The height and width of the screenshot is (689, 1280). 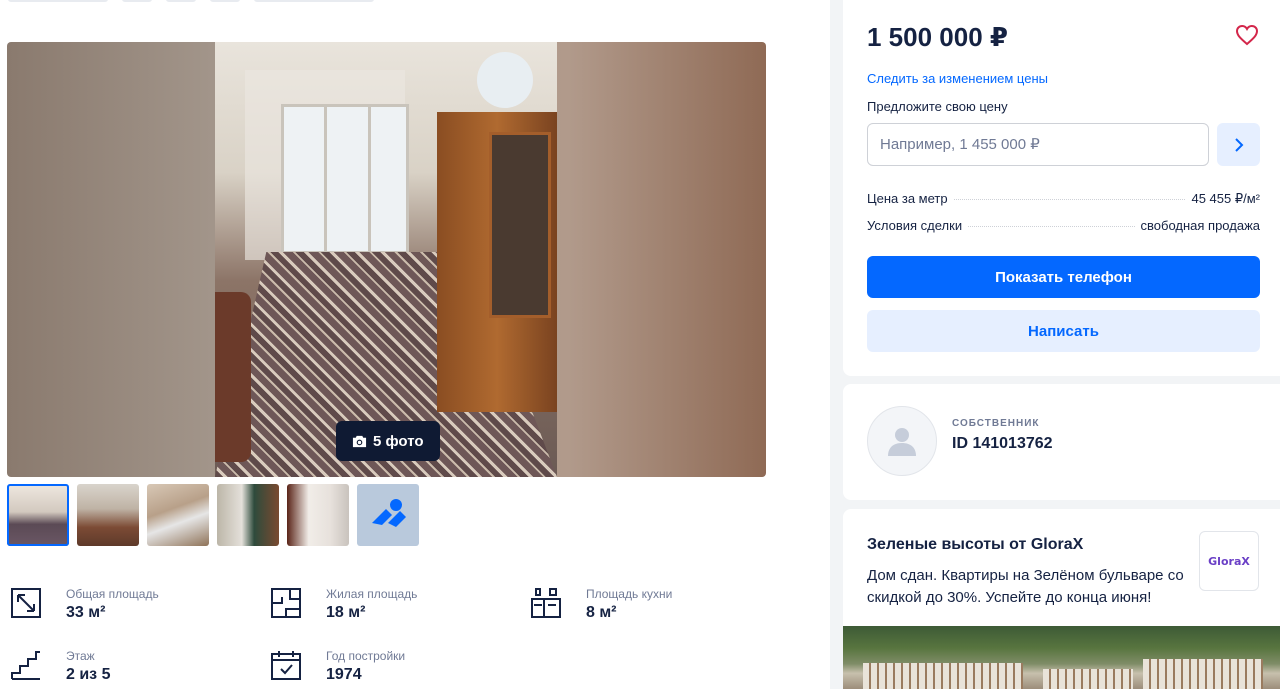 I want to click on deal-terms-label: Условия сделки, so click(x=915, y=225).